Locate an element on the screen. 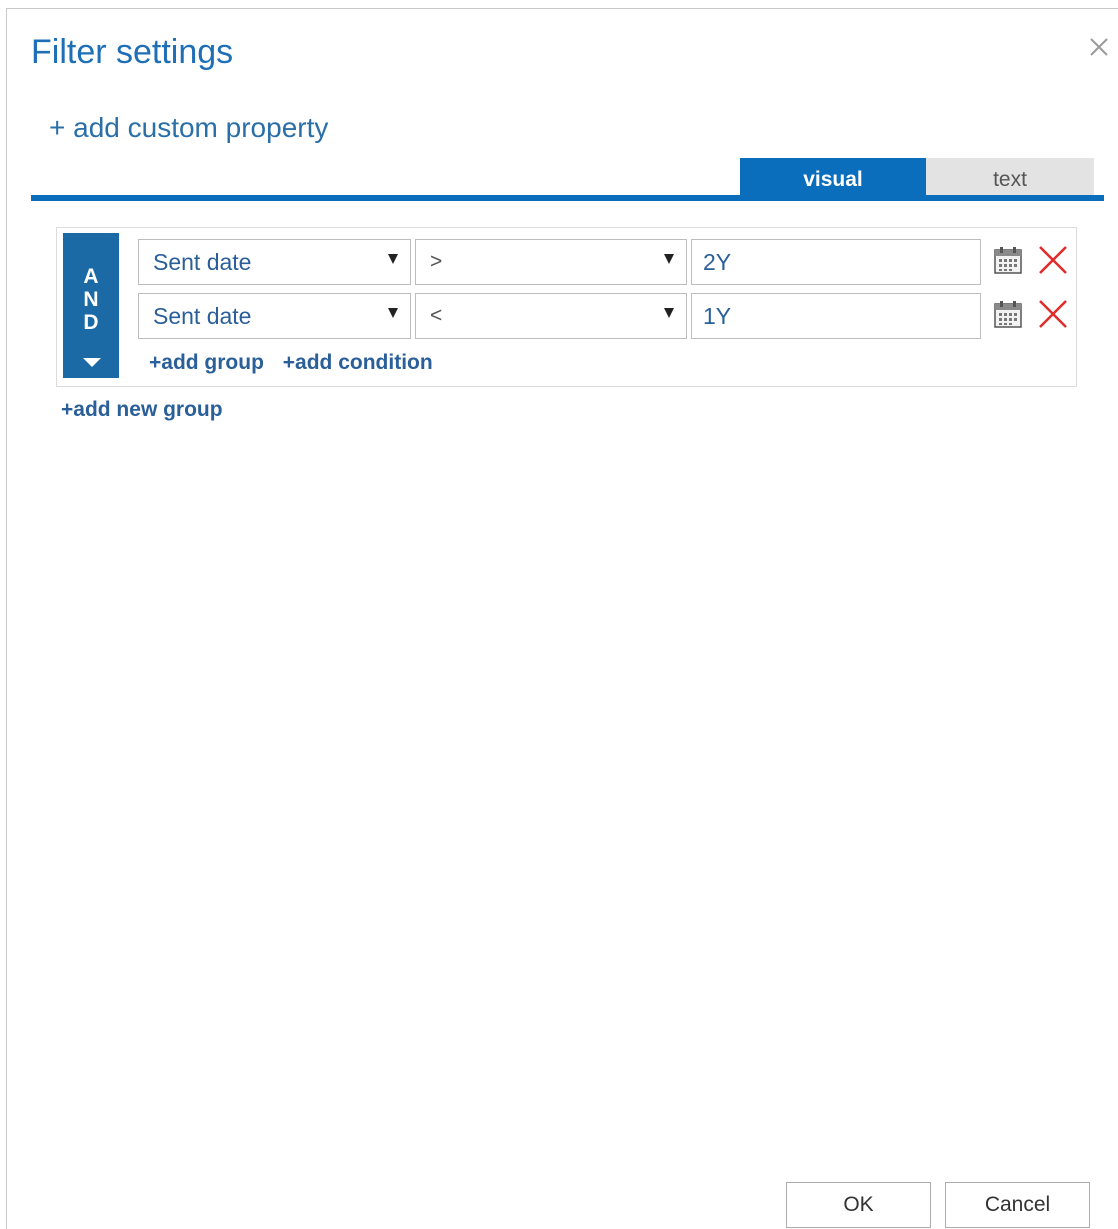 This screenshot has height=1229, width=1118. cancel-button: Cancel is located at coordinates (1017, 1205).